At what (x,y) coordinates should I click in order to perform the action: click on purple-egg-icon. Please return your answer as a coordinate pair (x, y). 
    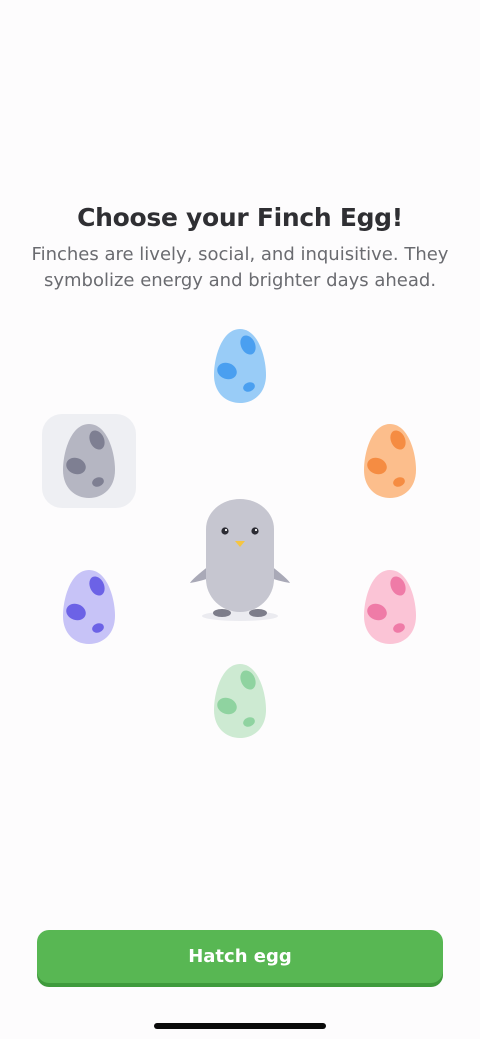
    Looking at the image, I should click on (89, 607).